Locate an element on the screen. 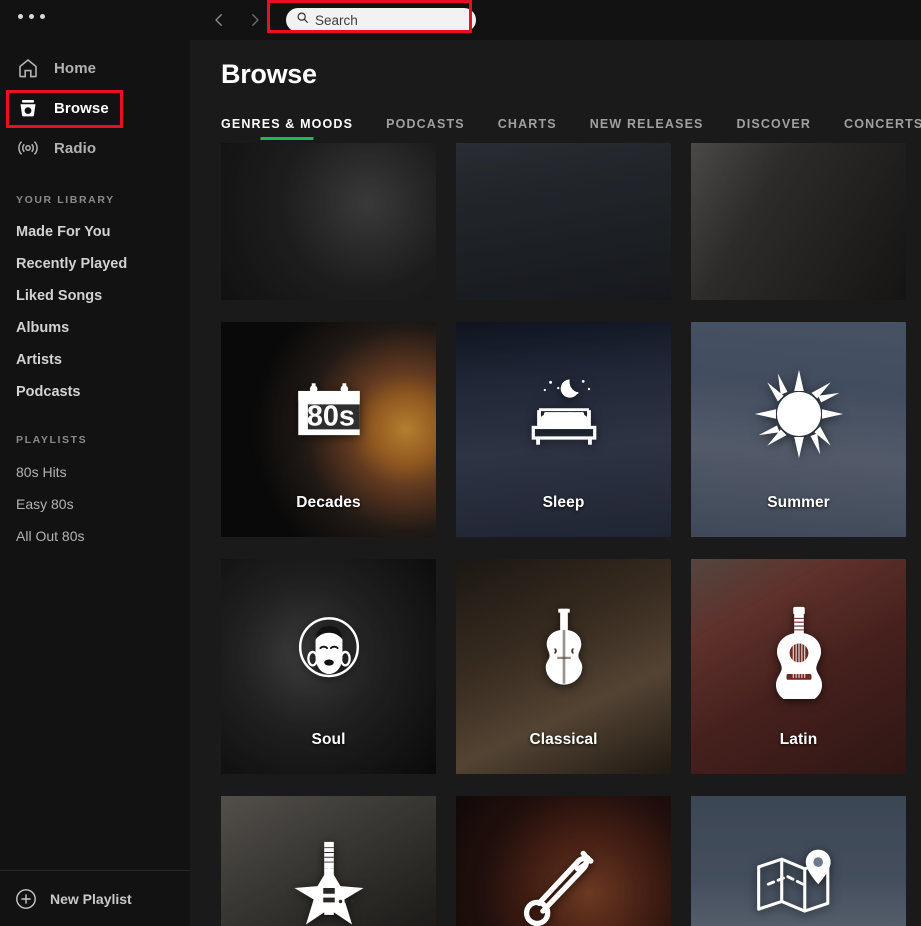  genre-card-summer: Summer is located at coordinates (798, 429).